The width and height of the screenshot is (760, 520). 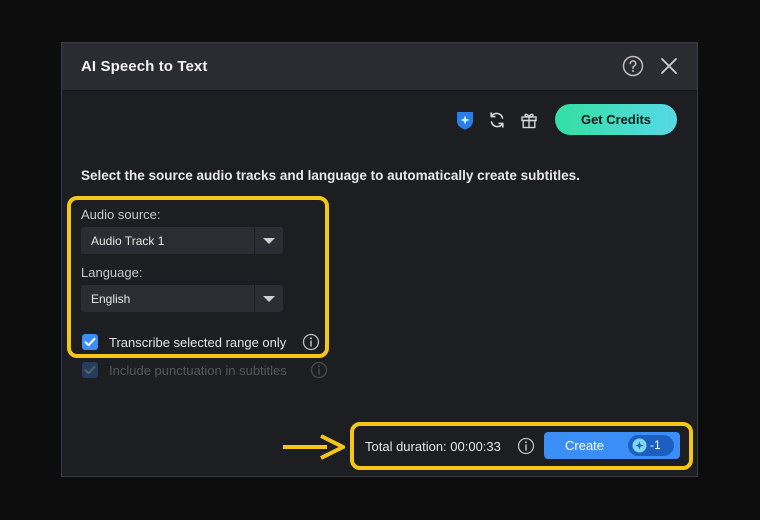 I want to click on include-punctuation-checkbox, so click(x=90, y=370).